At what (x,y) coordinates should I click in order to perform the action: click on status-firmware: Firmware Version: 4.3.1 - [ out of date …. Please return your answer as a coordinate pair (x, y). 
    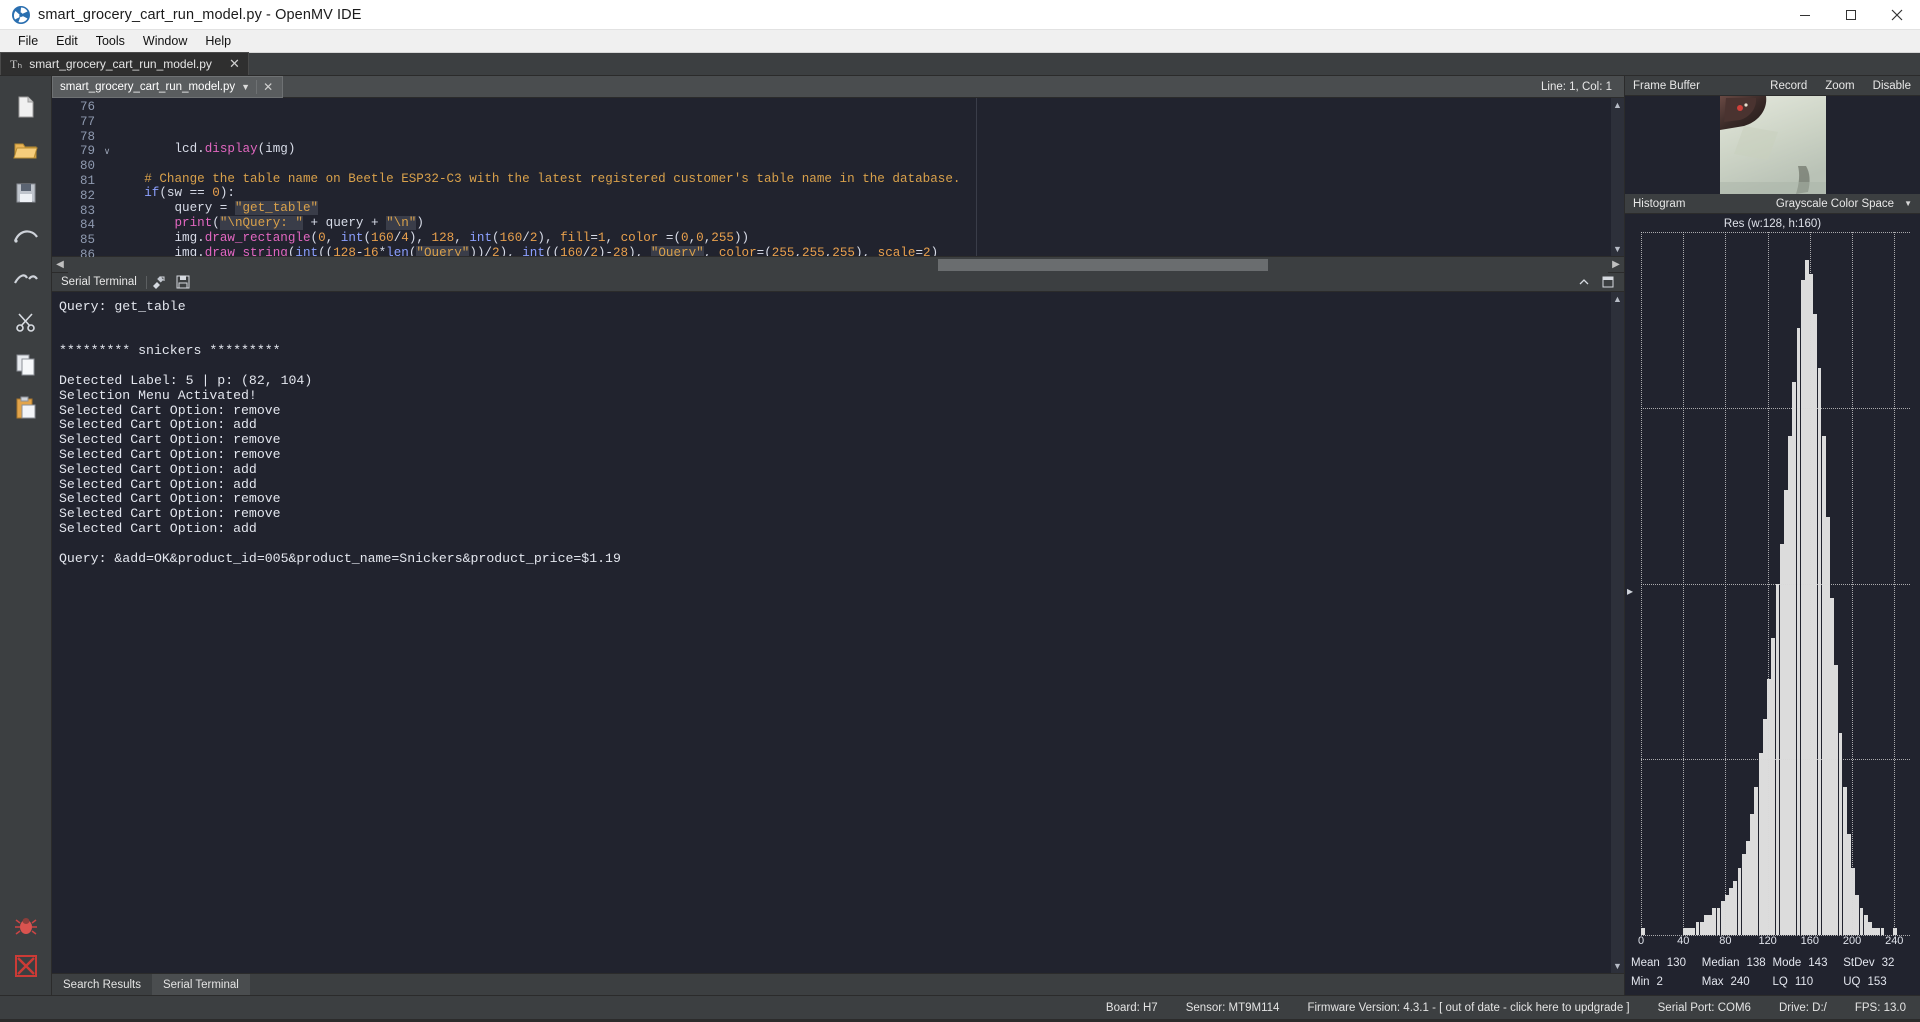
    Looking at the image, I should click on (1468, 1008).